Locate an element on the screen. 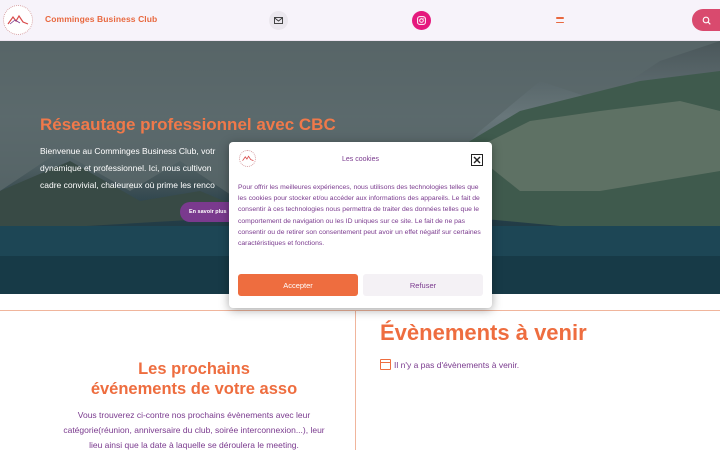 Image resolution: width=720 pixels, height=450 pixels. search-icon is located at coordinates (706, 20).